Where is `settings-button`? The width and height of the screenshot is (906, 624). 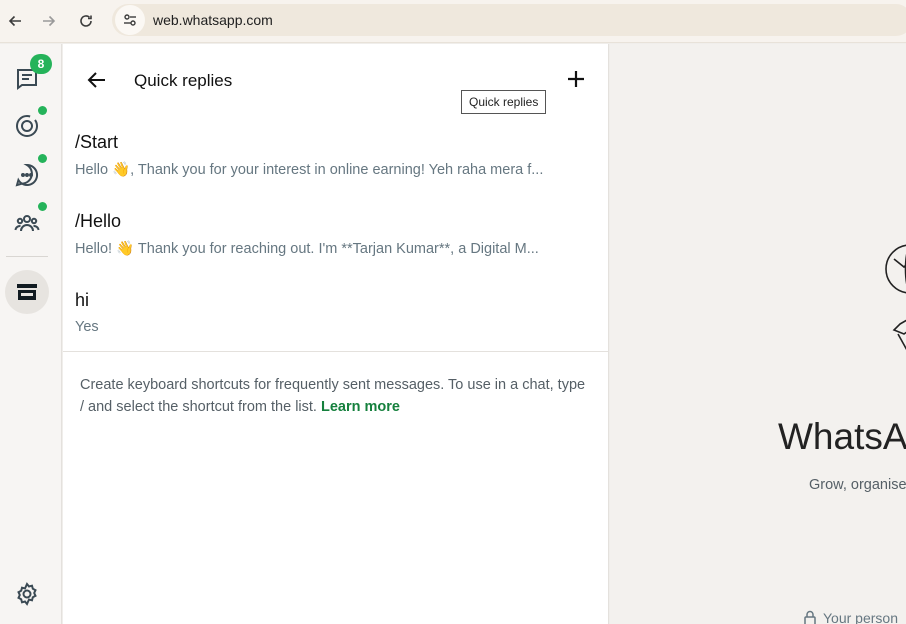 settings-button is located at coordinates (27, 594).